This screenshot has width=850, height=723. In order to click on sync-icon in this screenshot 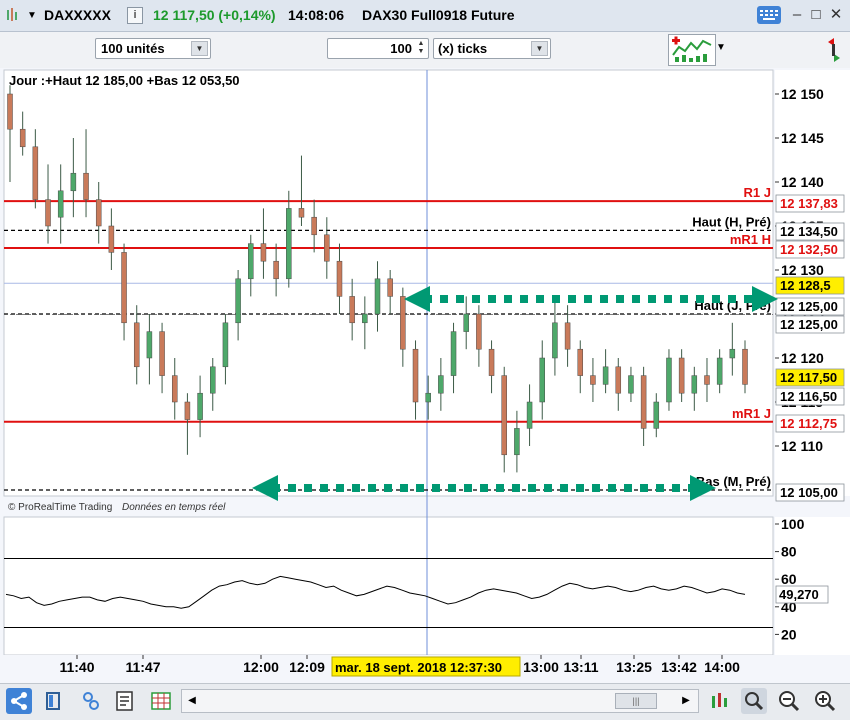, I will do `click(834, 50)`.